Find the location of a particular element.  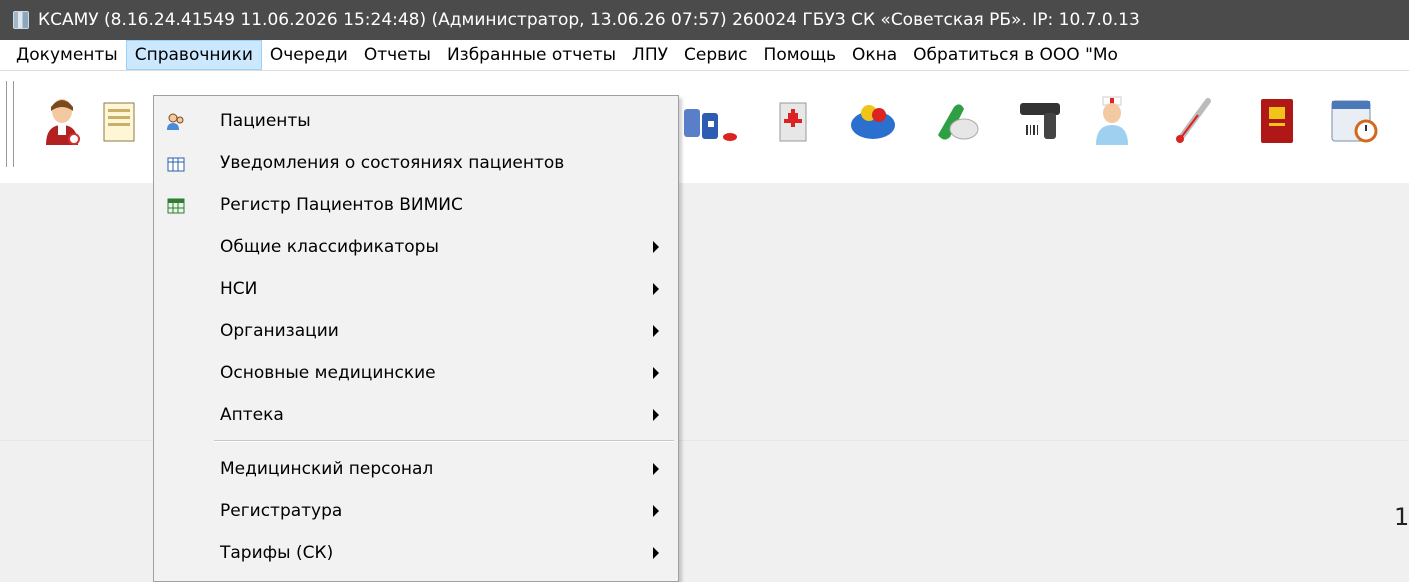

medicine-bottles-icon is located at coordinates (708, 121).